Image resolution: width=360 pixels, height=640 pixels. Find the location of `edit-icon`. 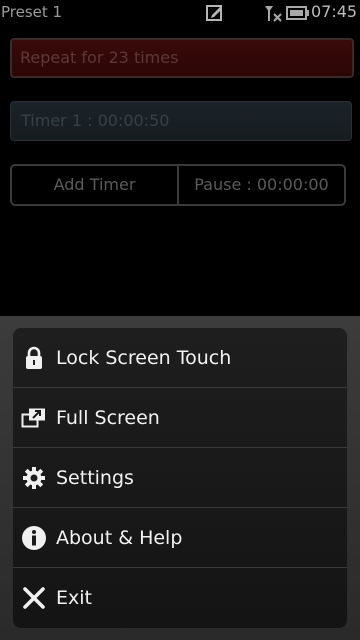

edit-icon is located at coordinates (215, 13).